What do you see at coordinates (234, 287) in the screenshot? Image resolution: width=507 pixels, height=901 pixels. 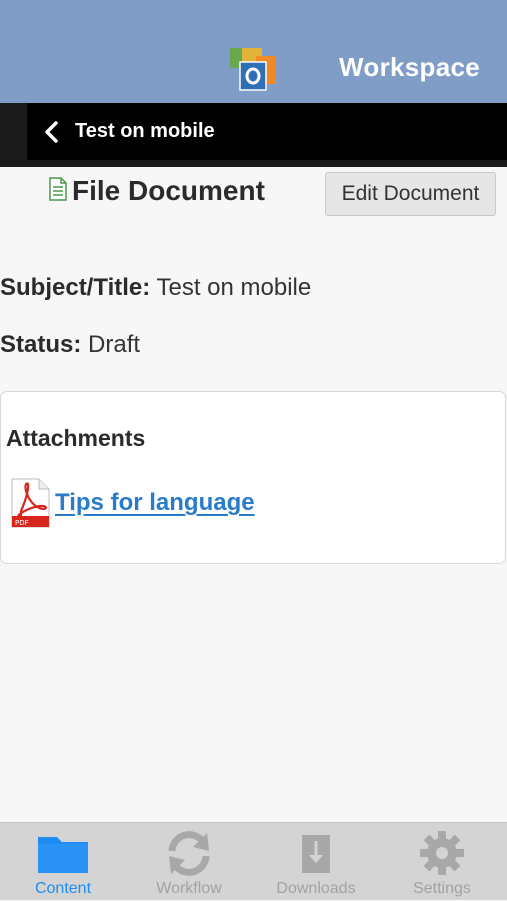 I see `subject-value: Test on mobile` at bounding box center [234, 287].